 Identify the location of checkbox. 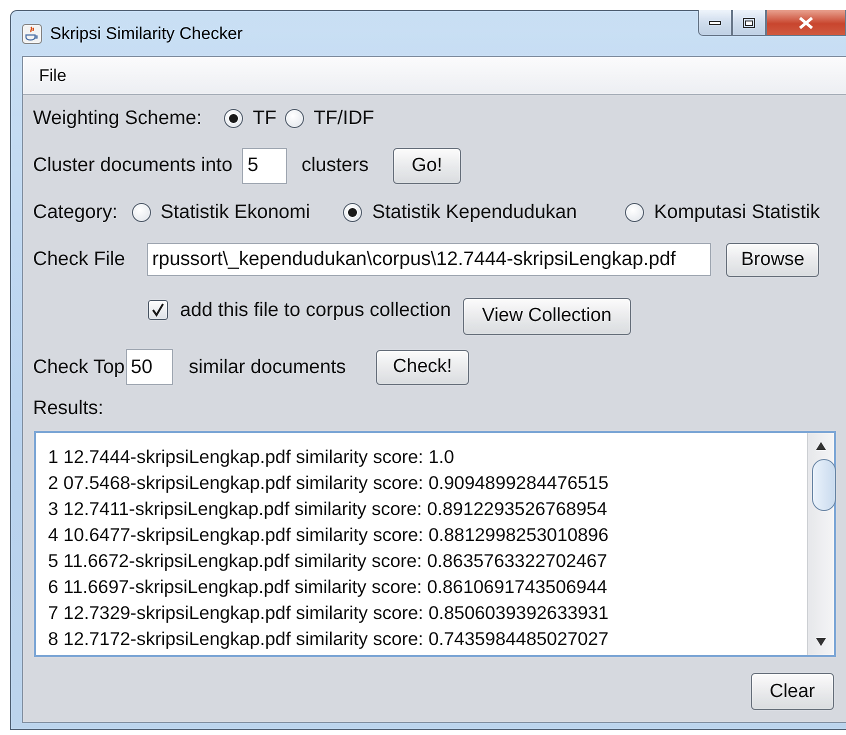
(158, 310).